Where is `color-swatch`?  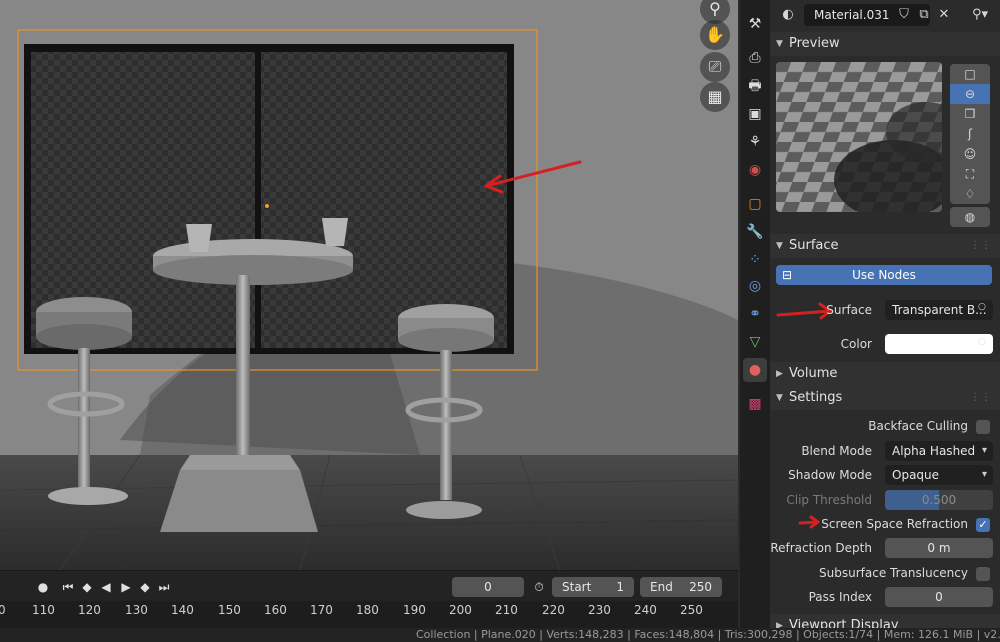
color-swatch is located at coordinates (939, 344).